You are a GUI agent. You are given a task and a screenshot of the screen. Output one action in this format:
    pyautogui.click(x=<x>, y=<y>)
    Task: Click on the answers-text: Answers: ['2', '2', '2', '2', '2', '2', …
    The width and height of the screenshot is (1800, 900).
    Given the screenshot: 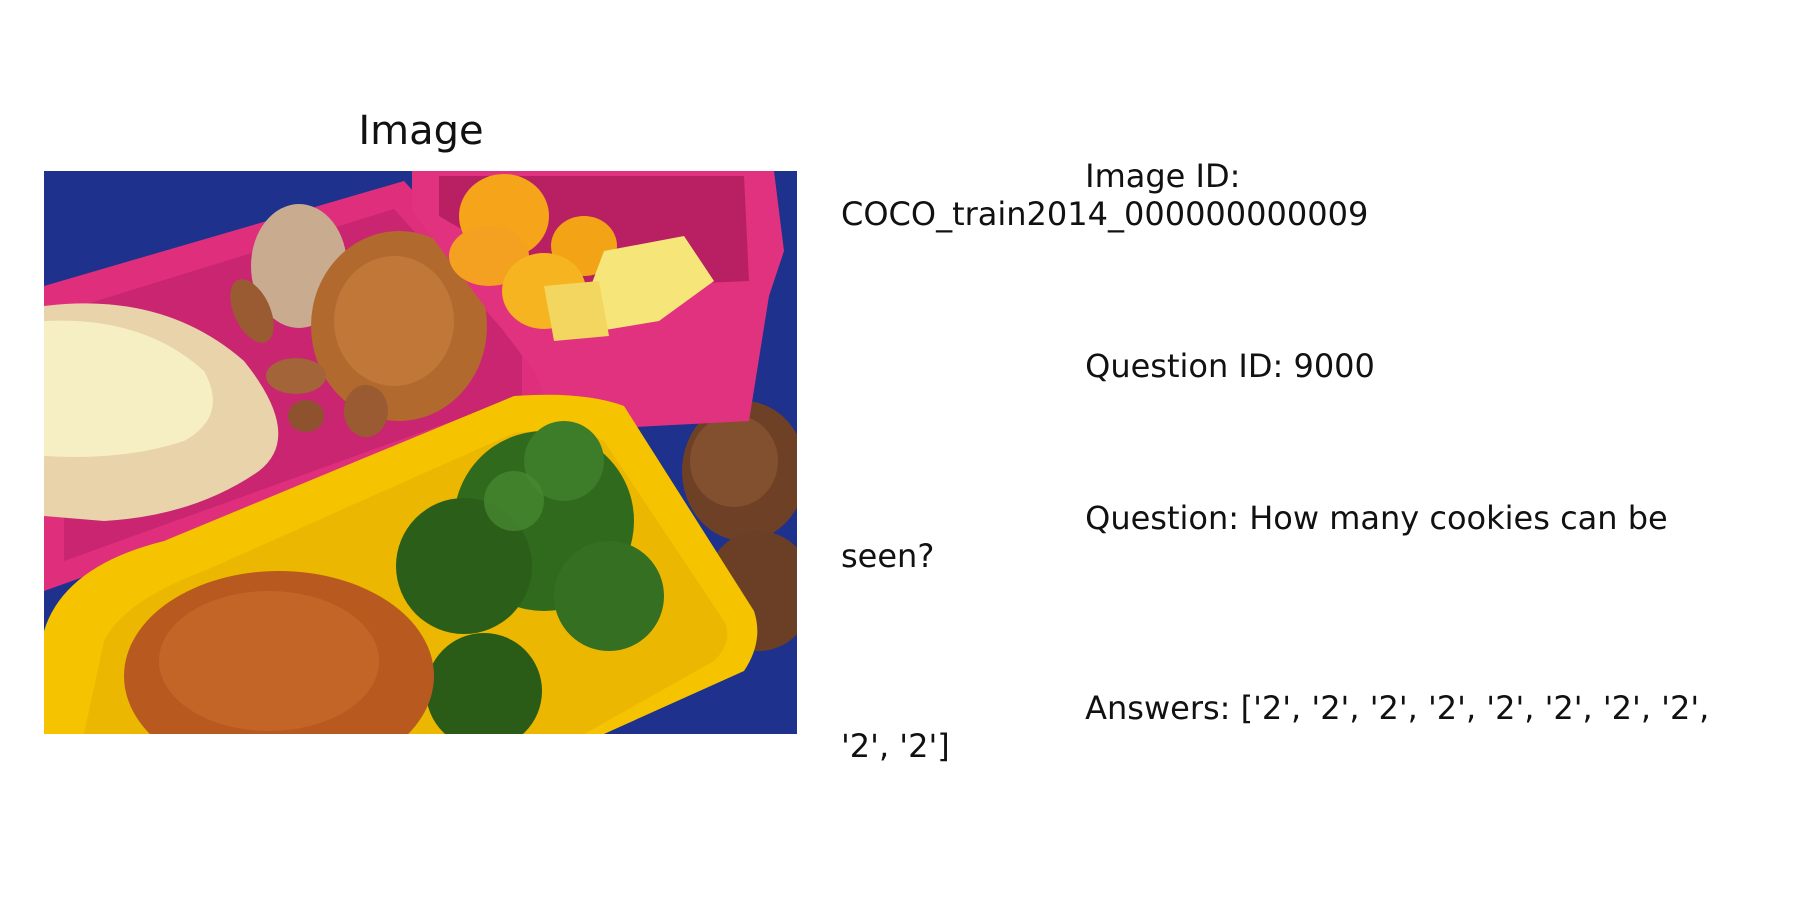 What is the action you would take?
    pyautogui.click(x=1275, y=727)
    